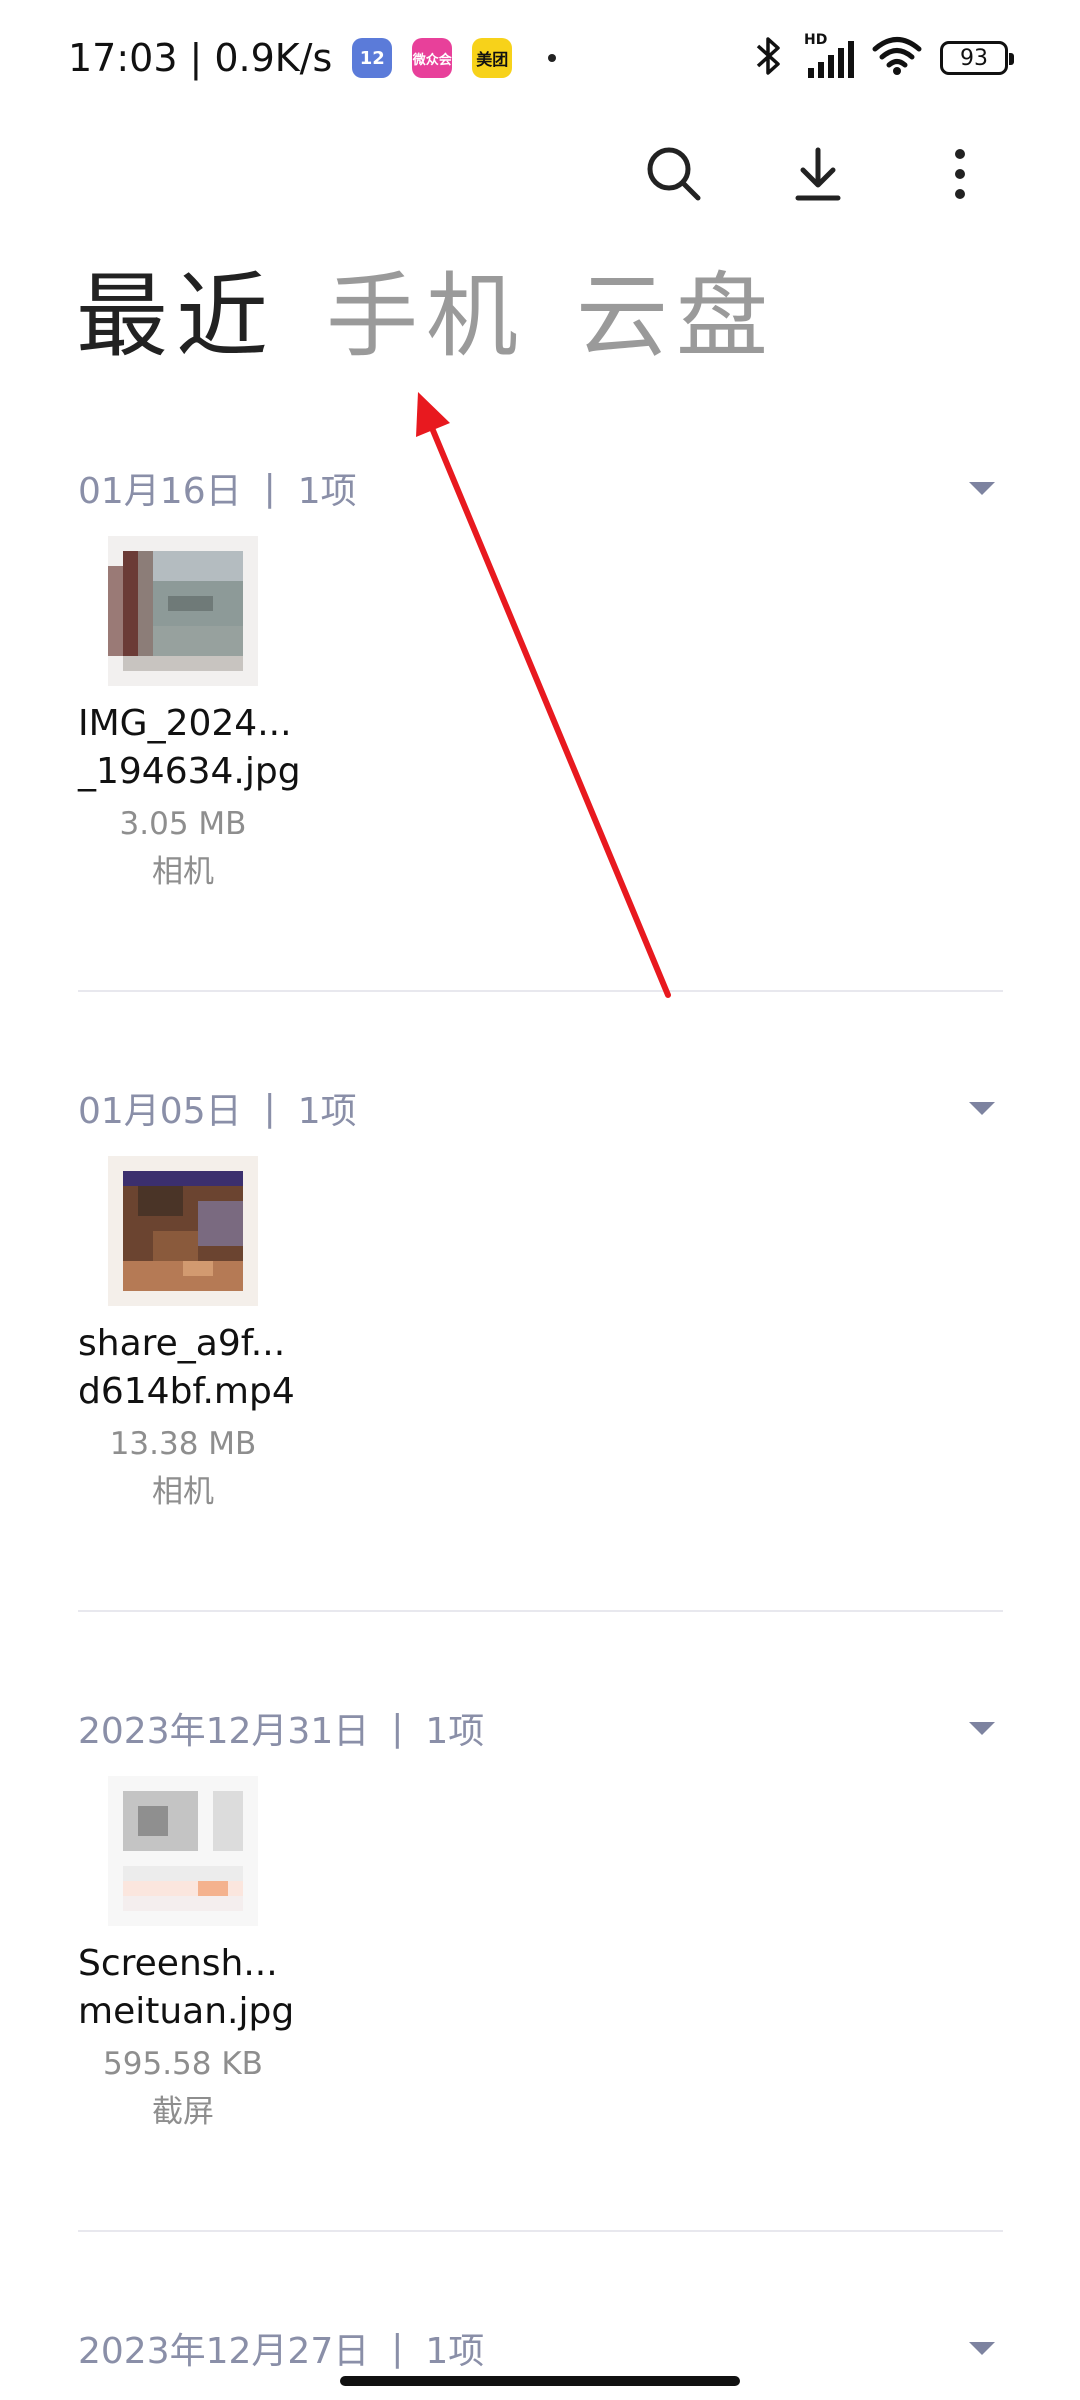  I want to click on tab-cloud: 云盘, so click(676, 317).